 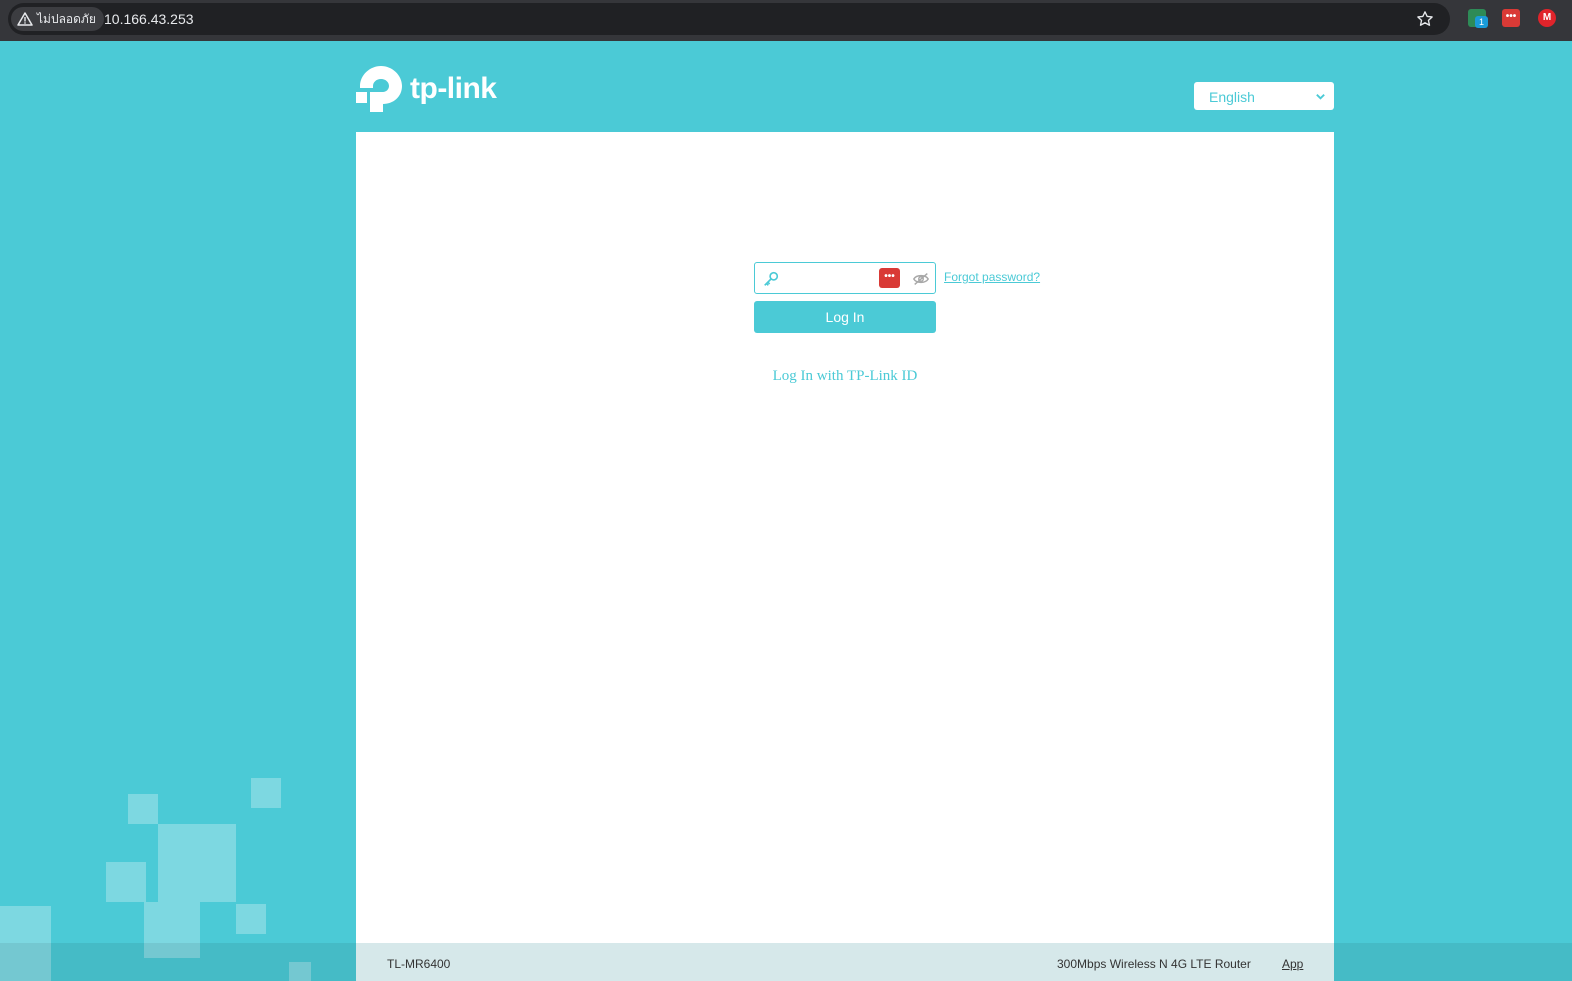 I want to click on security-label: ไม่ปลอดภัย, so click(x=66, y=18).